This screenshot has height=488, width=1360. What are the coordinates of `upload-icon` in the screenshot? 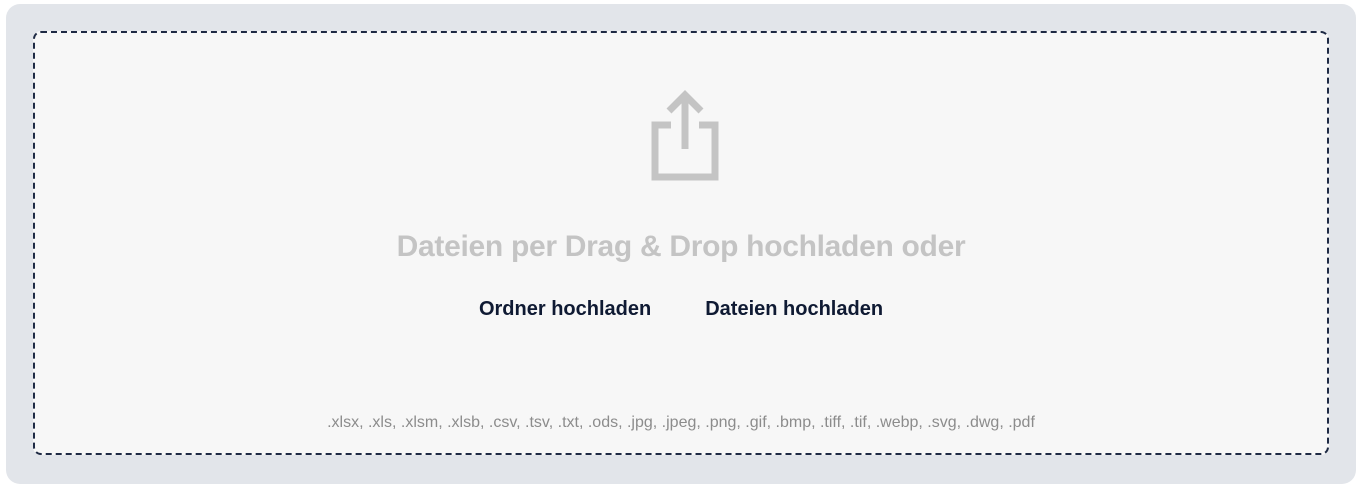 It's located at (685, 135).